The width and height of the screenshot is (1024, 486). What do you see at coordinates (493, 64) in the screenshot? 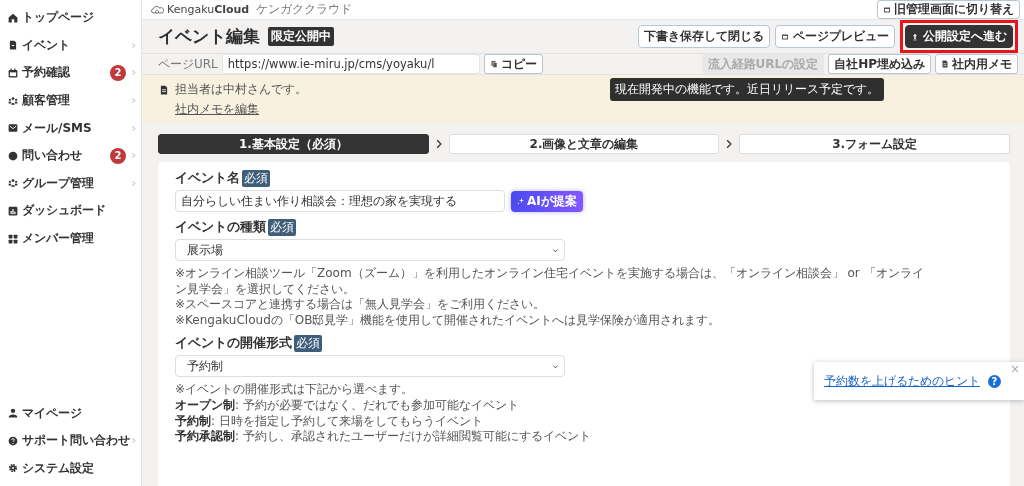
I see `copy-icon` at bounding box center [493, 64].